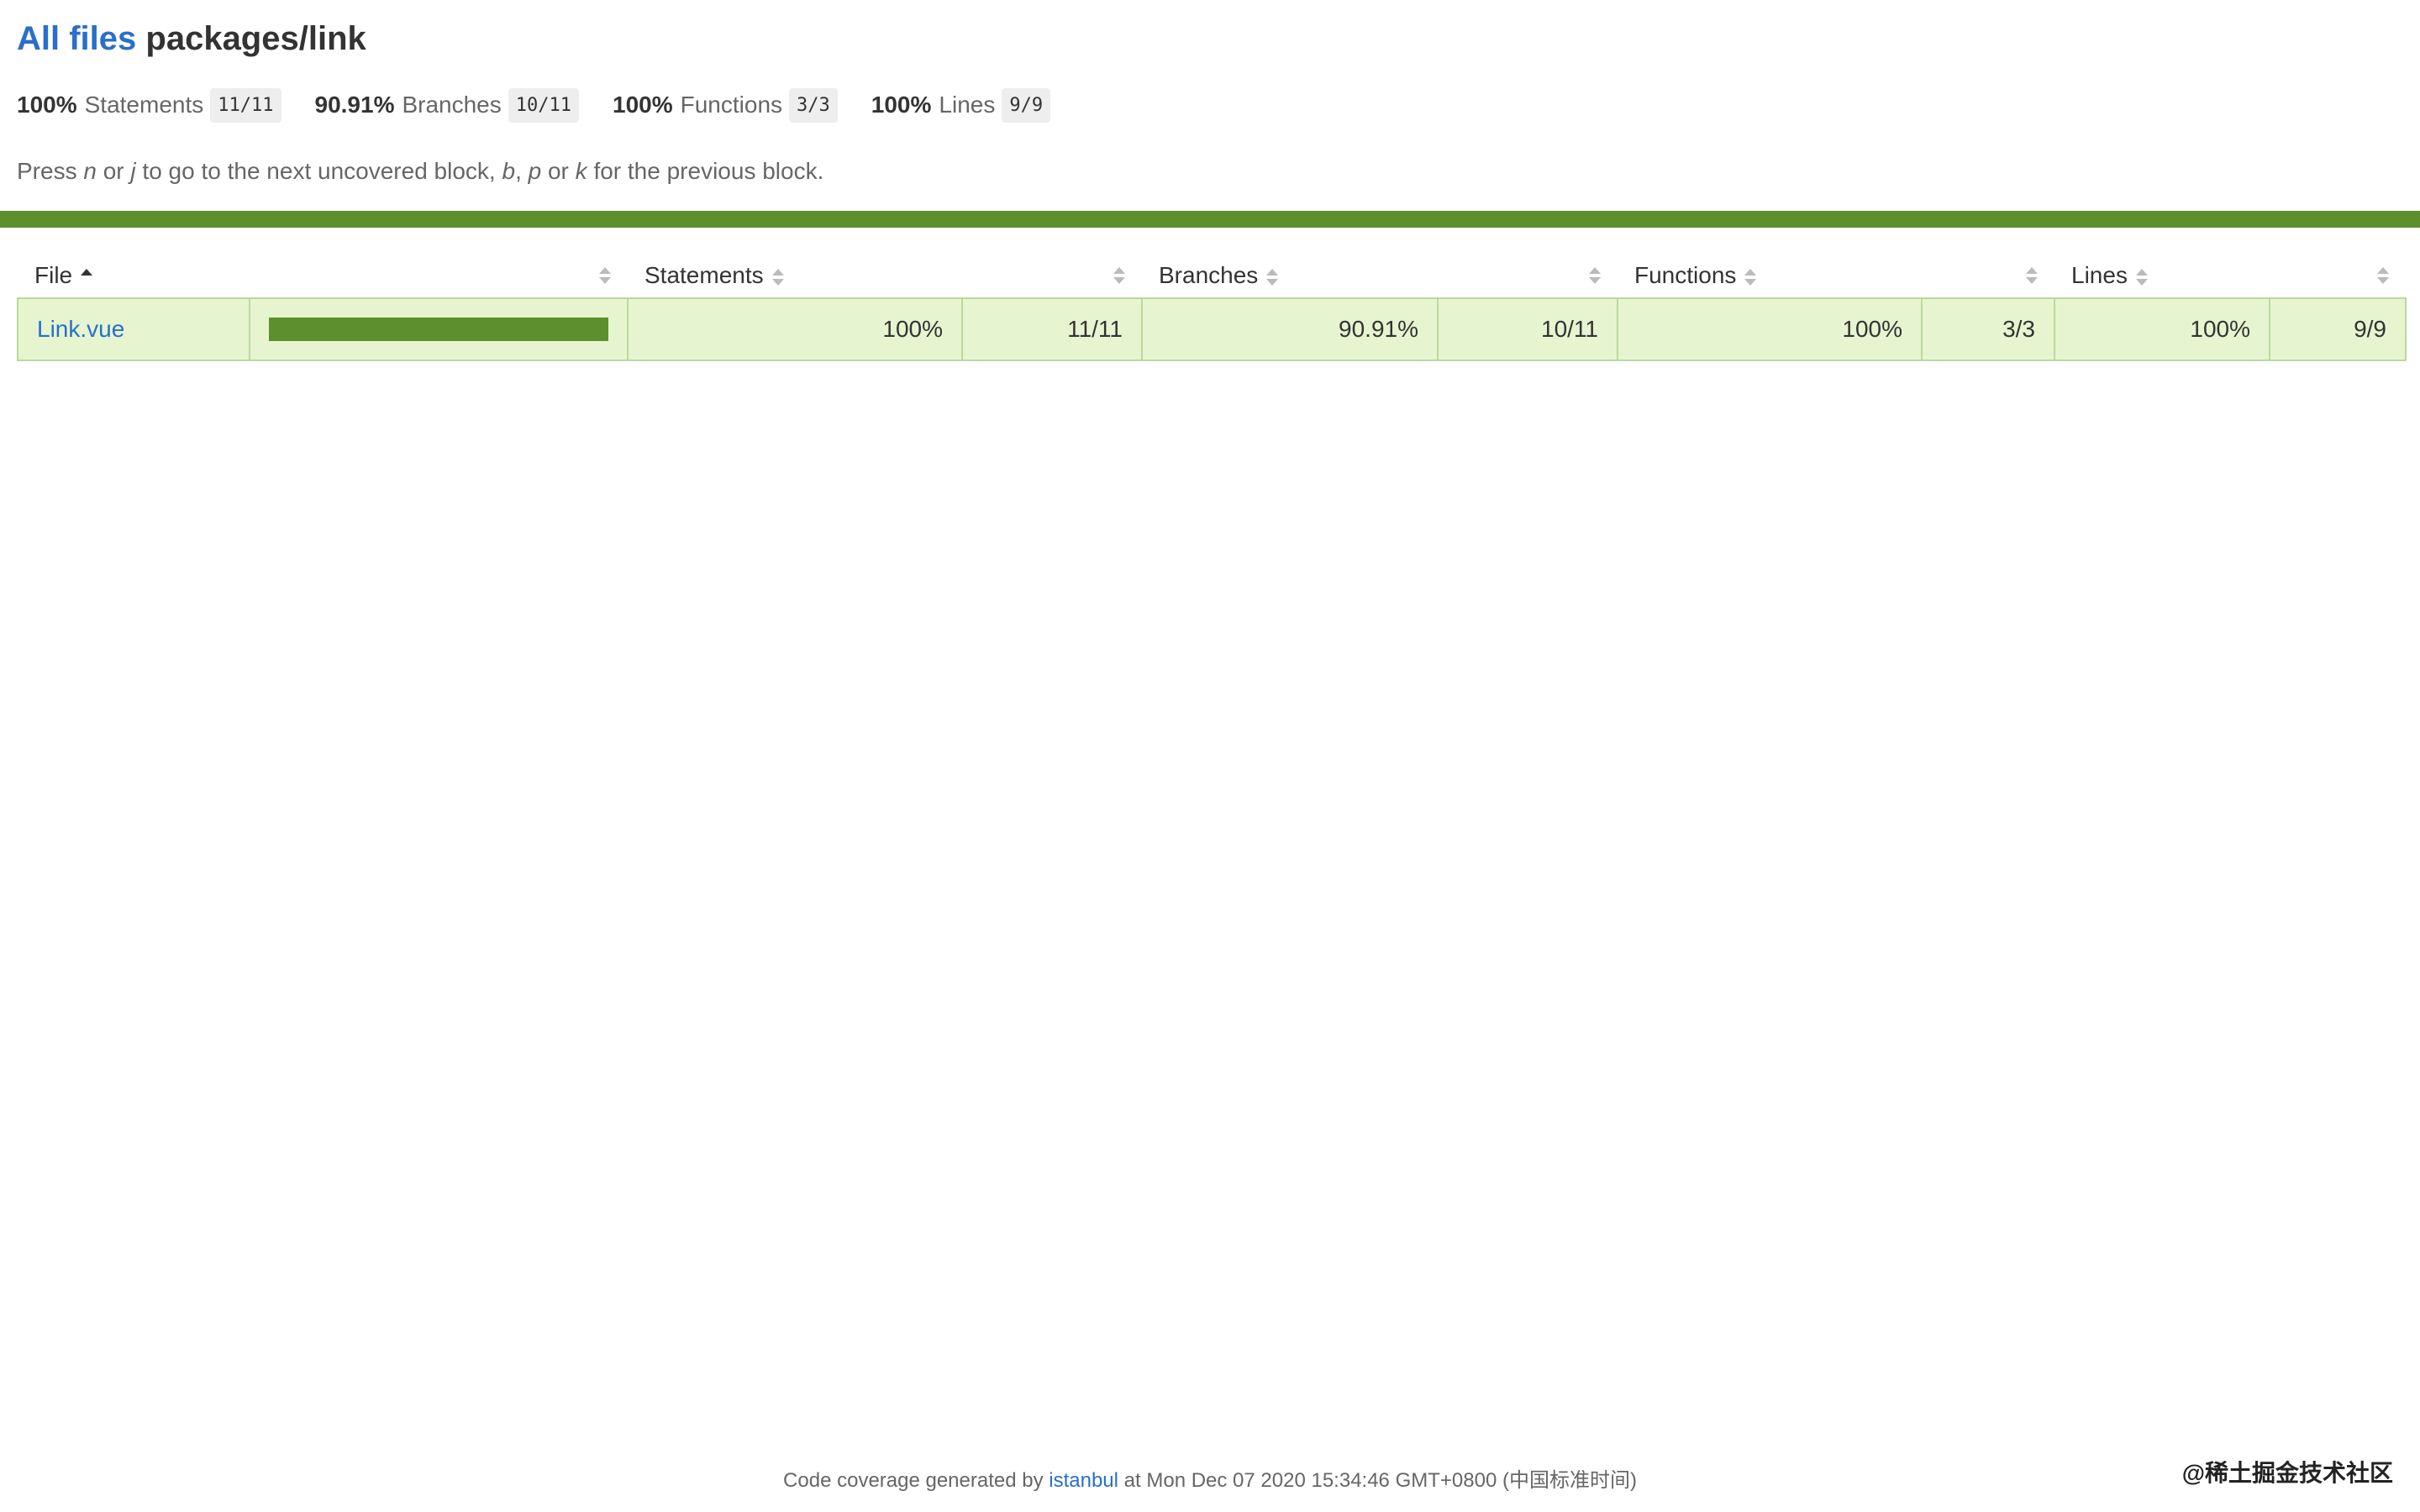 This screenshot has height=1512, width=2420. Describe the element at coordinates (1290, 276) in the screenshot. I see `header-branches: Branches` at that location.